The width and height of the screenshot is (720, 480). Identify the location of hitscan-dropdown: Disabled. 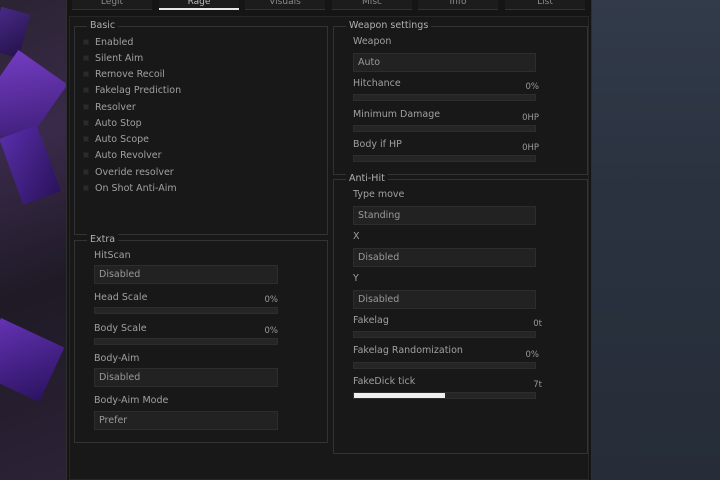
(186, 274).